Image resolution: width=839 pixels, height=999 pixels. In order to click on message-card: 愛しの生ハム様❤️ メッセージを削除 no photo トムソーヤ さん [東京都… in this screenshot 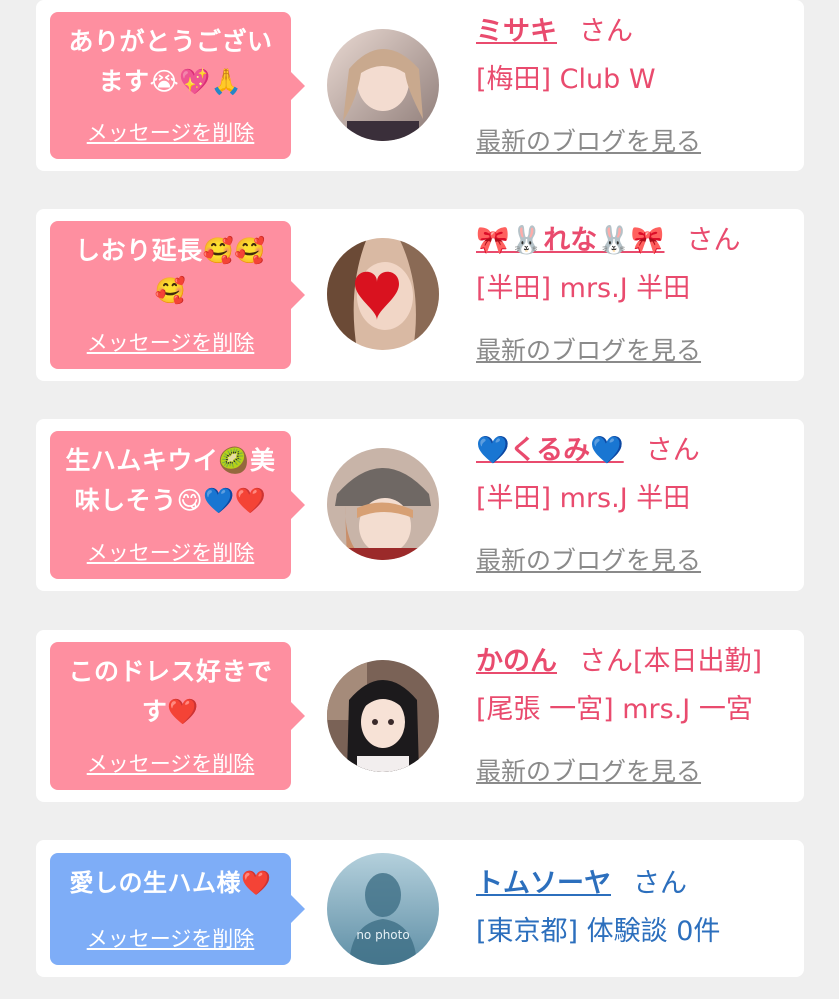, I will do `click(420, 908)`.